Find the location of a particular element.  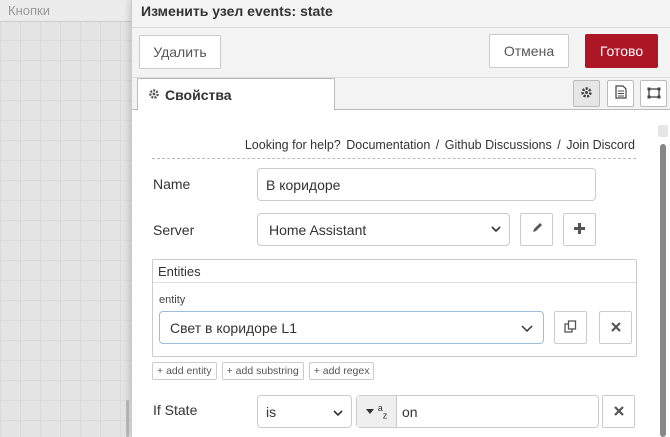

copy-entity-button is located at coordinates (570, 327).